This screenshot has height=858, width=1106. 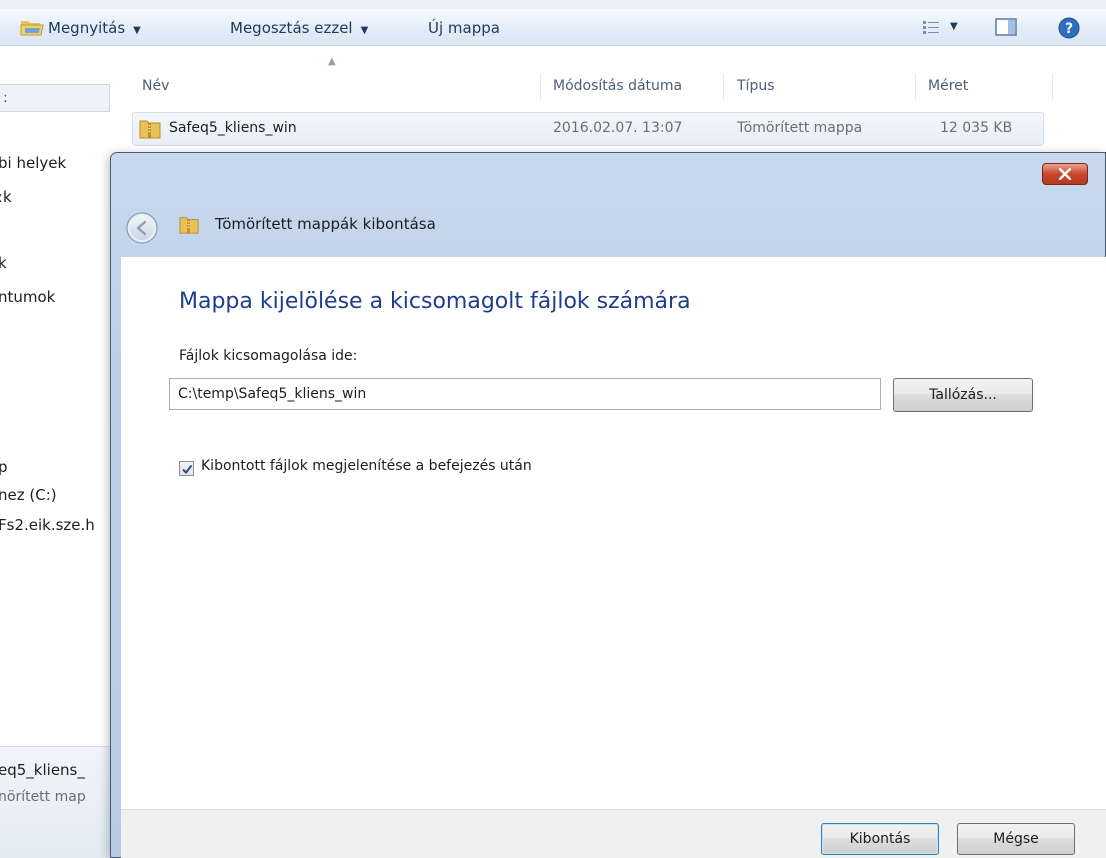 I want to click on column-name: Név, so click(x=155, y=86).